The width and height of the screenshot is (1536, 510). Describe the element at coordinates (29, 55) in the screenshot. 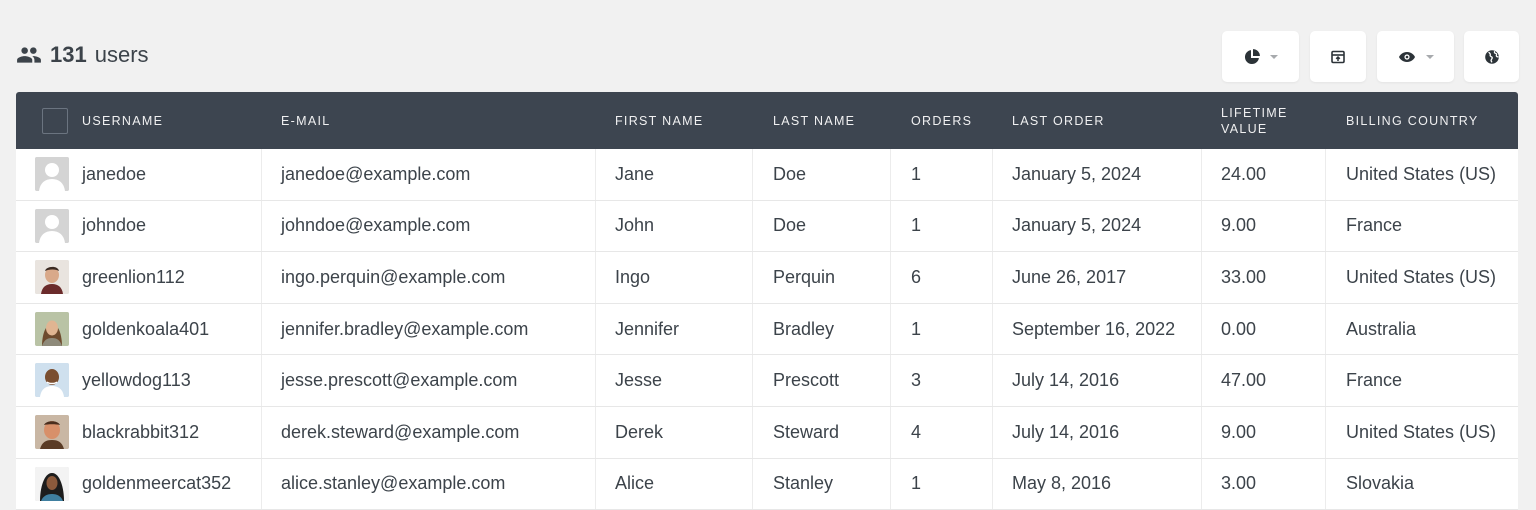

I see `users-icon` at that location.